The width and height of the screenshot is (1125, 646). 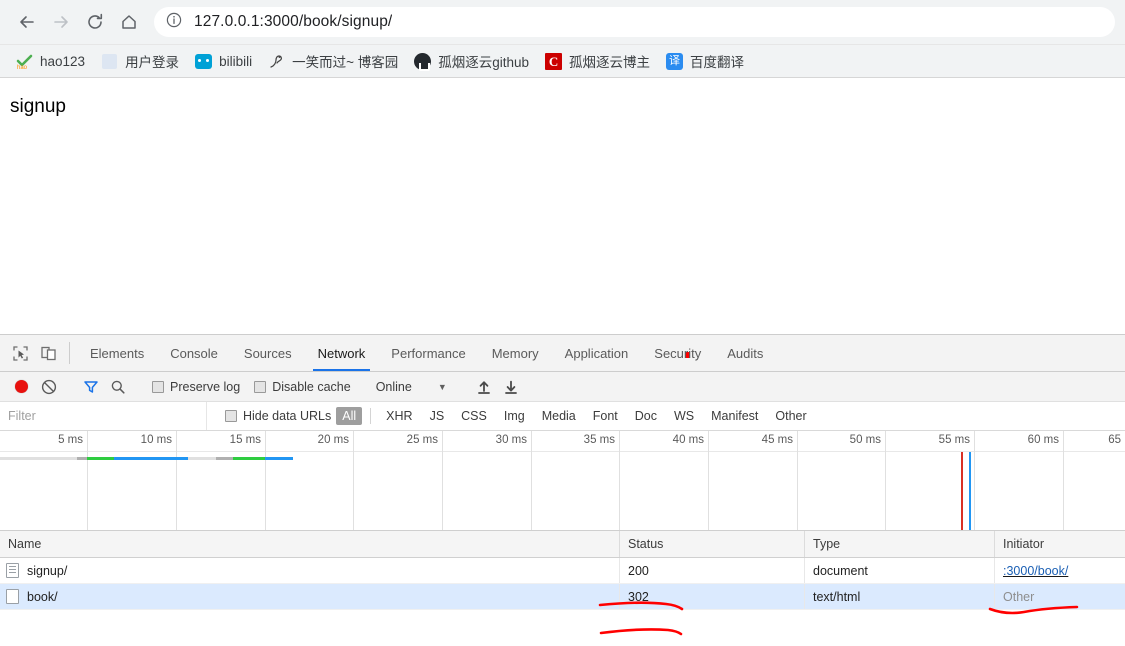 What do you see at coordinates (1094, 480) in the screenshot?
I see `timeline-tick: 65` at bounding box center [1094, 480].